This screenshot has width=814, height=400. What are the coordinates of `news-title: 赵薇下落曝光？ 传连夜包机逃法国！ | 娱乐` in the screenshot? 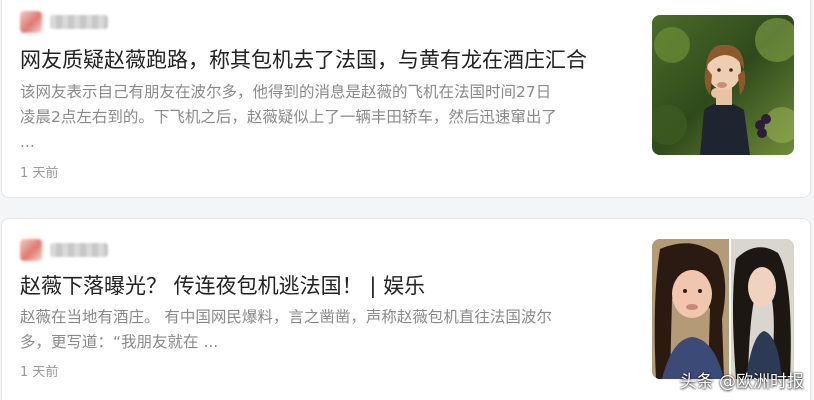 It's located at (320, 286).